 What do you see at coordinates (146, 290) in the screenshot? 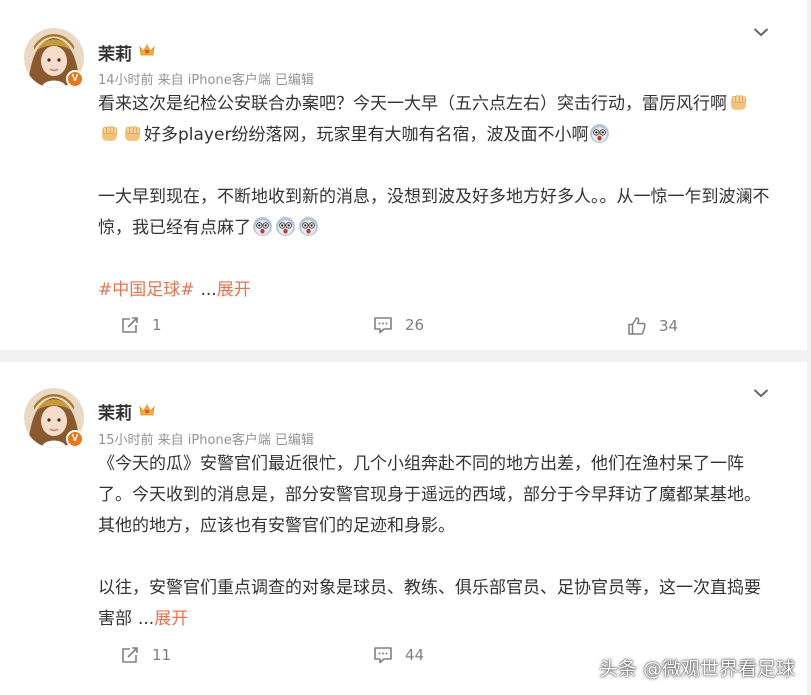
I see `topic-link: #中国足球#` at bounding box center [146, 290].